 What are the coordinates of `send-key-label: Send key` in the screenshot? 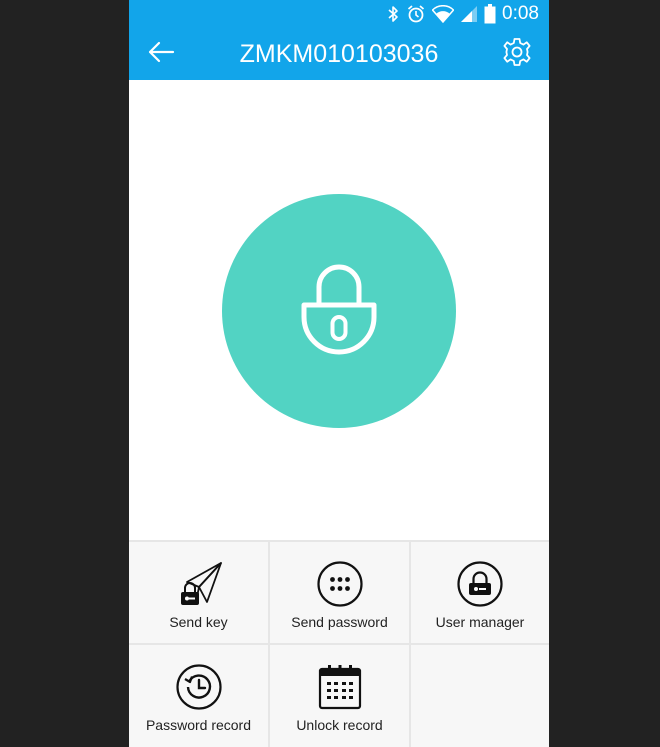 It's located at (198, 622).